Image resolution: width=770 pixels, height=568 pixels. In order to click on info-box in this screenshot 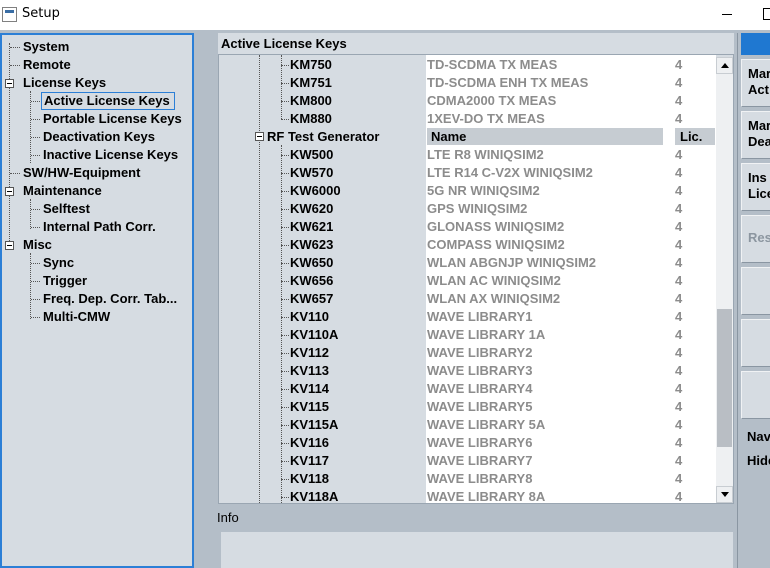, I will do `click(477, 550)`.